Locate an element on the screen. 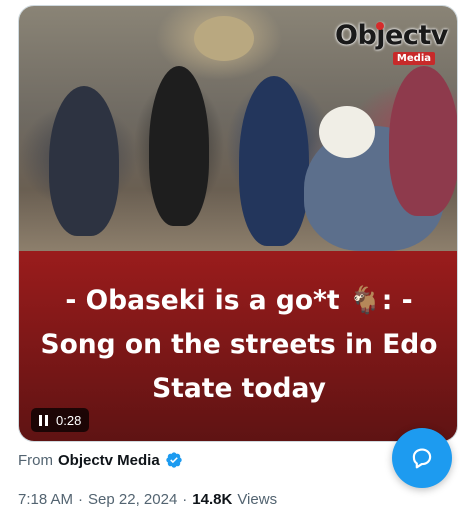 This screenshot has height=513, width=474. tweet-date: Sep 22, 2024 is located at coordinates (132, 499).